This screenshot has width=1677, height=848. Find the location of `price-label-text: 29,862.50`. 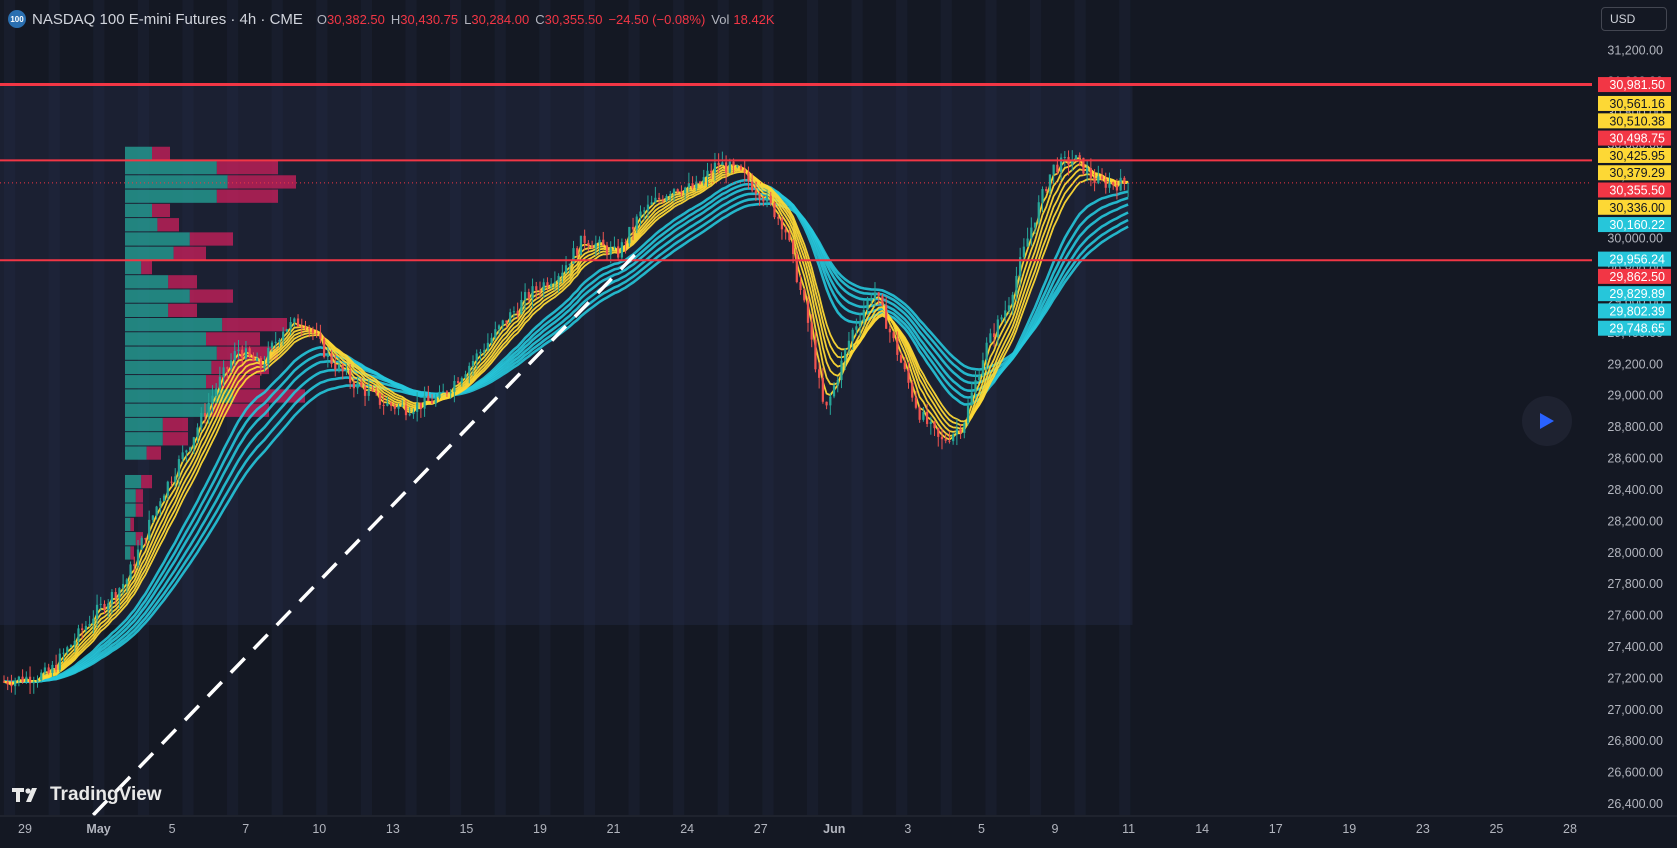

price-label-text: 29,862.50 is located at coordinates (1637, 277).